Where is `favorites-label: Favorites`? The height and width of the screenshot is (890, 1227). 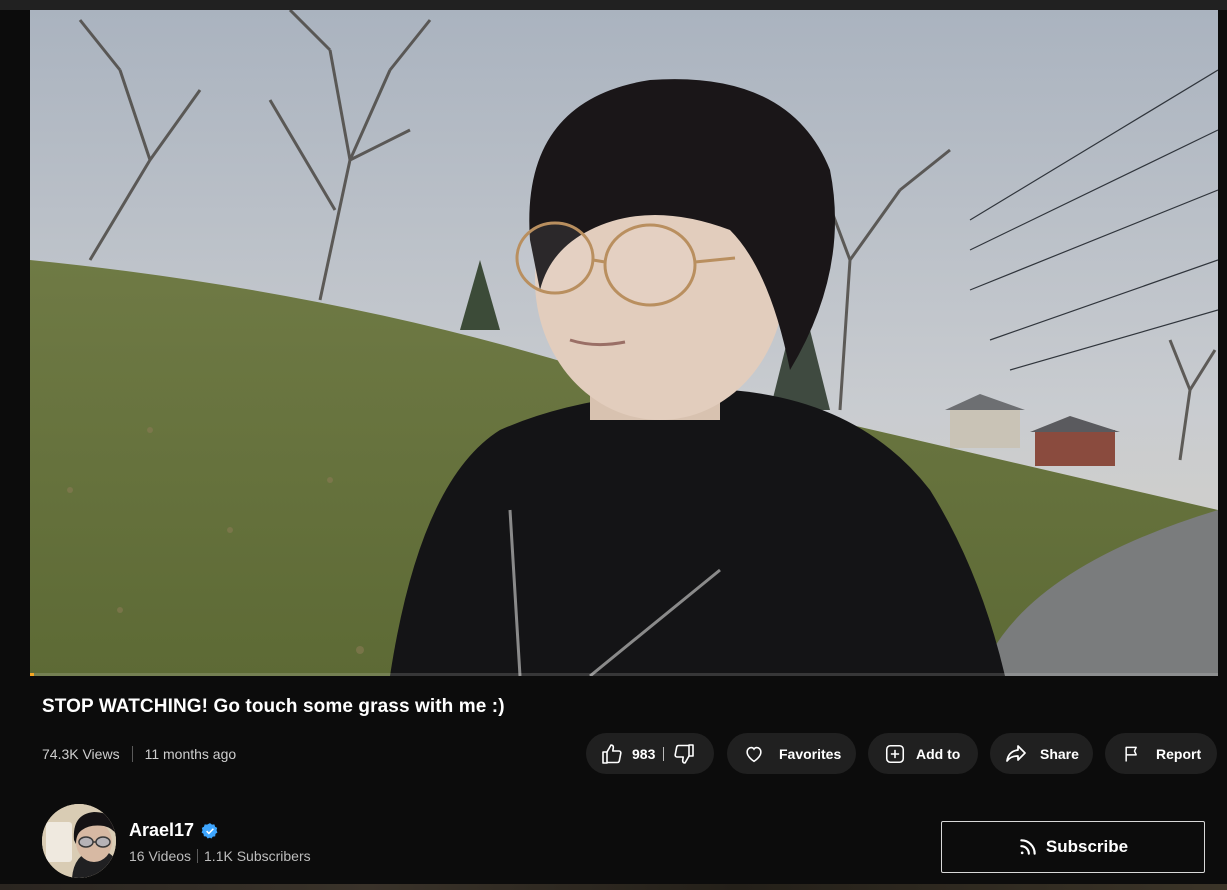 favorites-label: Favorites is located at coordinates (810, 753).